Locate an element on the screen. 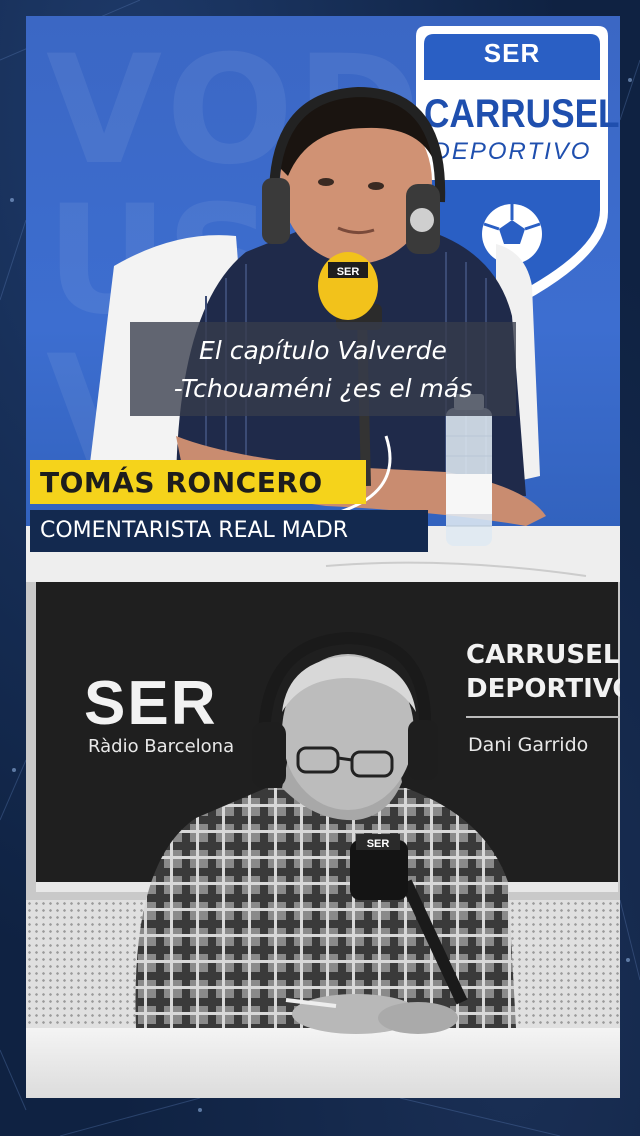 Image resolution: width=640 pixels, height=1136 pixels. subtitle-line-2: -Tchouaméni ¿es el más is located at coordinates (323, 388).